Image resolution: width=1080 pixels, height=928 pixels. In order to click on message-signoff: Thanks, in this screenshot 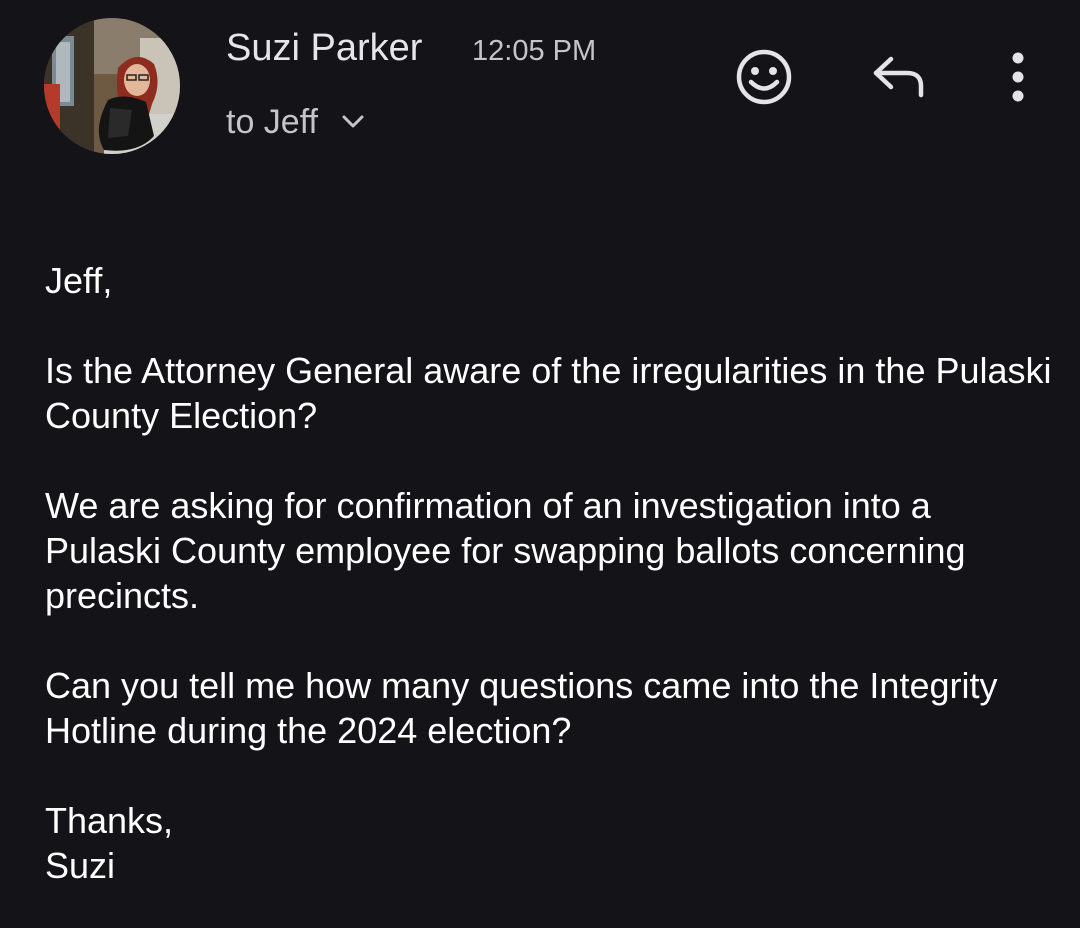, I will do `click(109, 820)`.